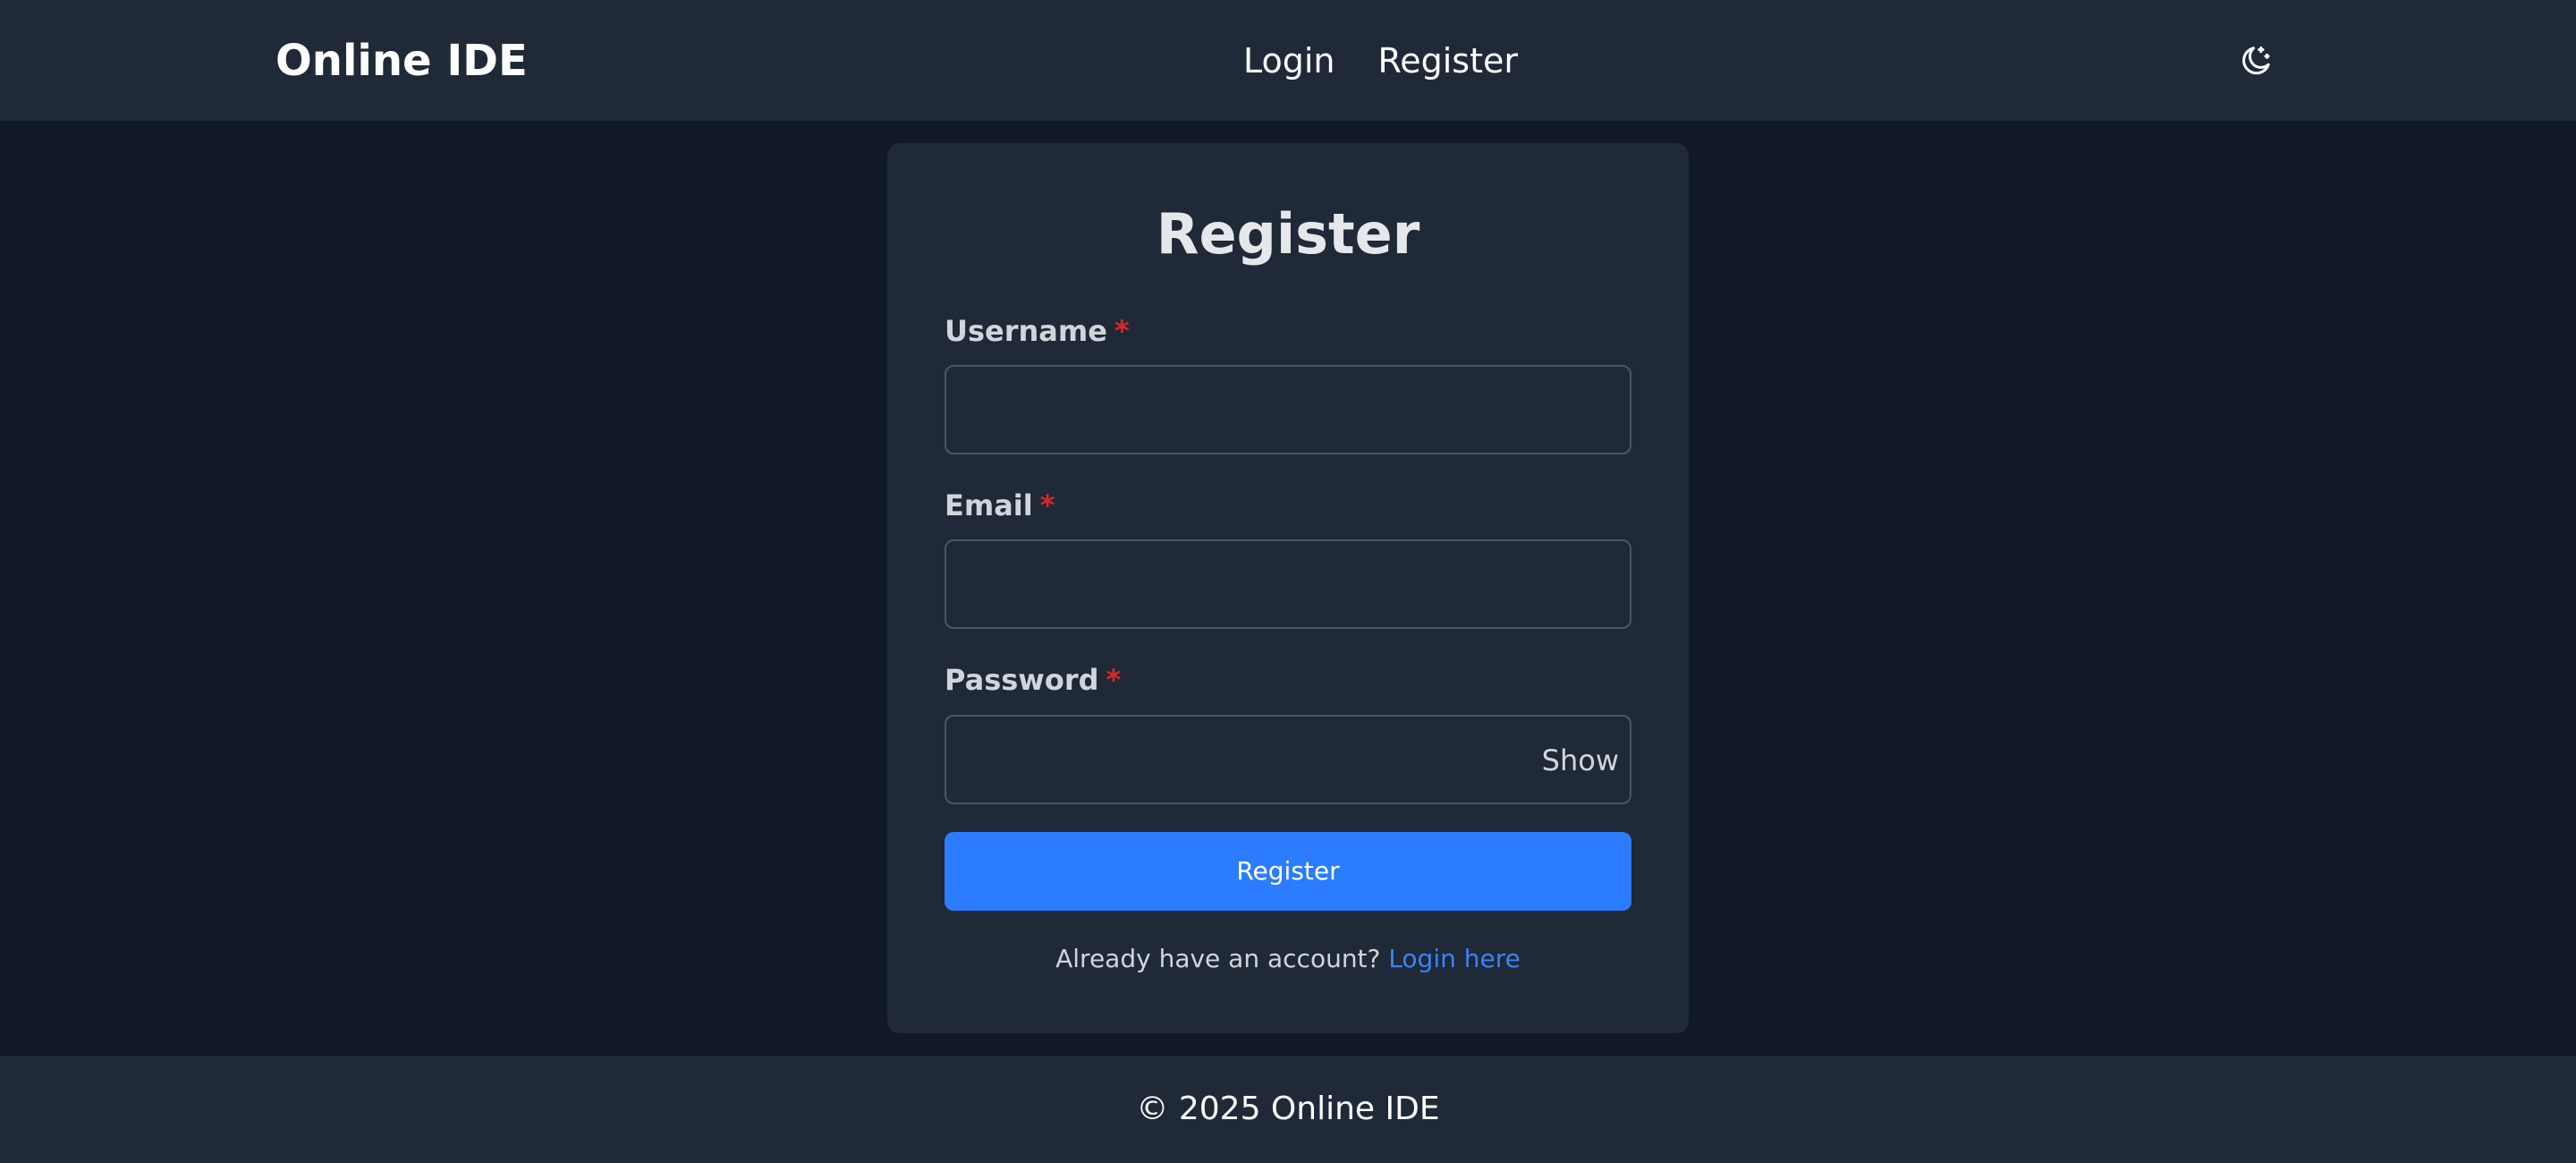  I want to click on brand-logo-text: Online IDE, so click(401, 61).